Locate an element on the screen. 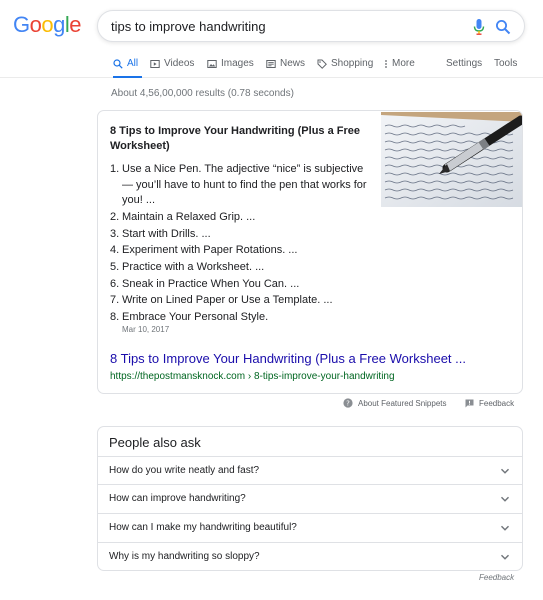 The width and height of the screenshot is (543, 600). item-number: 5. is located at coordinates (115, 266).